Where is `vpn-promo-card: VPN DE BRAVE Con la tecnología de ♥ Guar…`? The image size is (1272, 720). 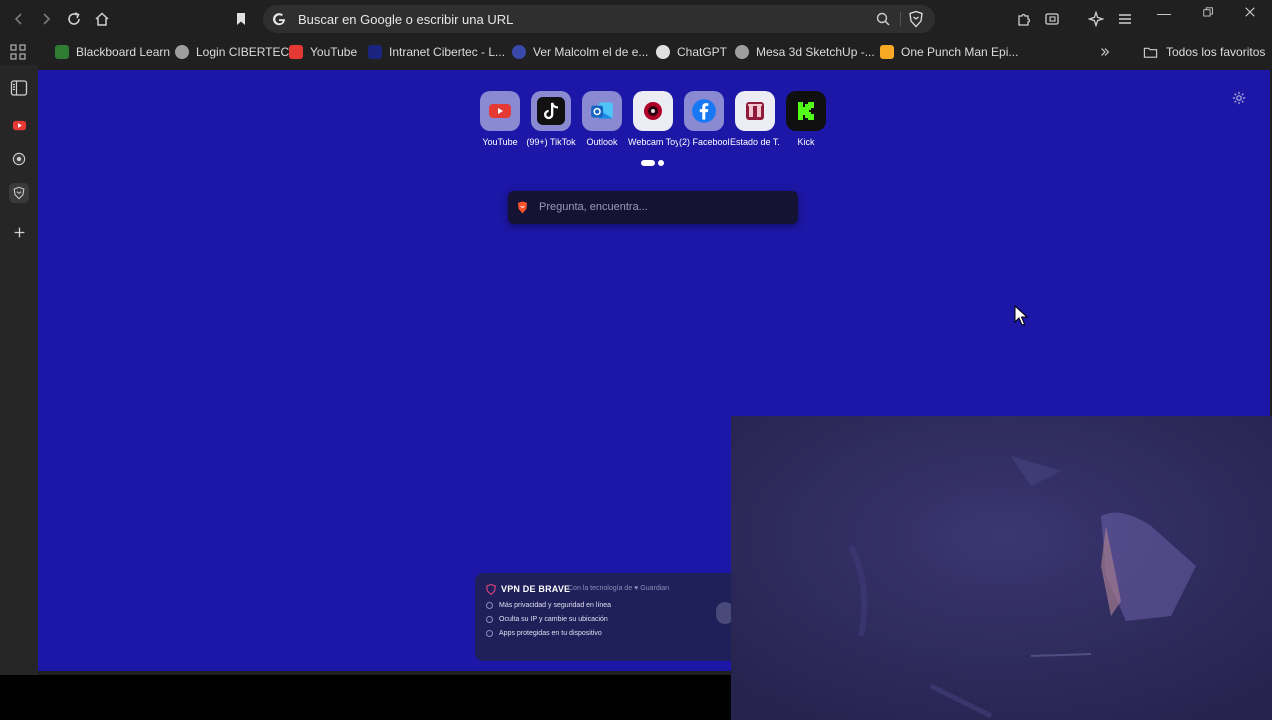
vpn-promo-card: VPN DE BRAVE Con la tecnología de ♥ Guar… is located at coordinates (606, 617).